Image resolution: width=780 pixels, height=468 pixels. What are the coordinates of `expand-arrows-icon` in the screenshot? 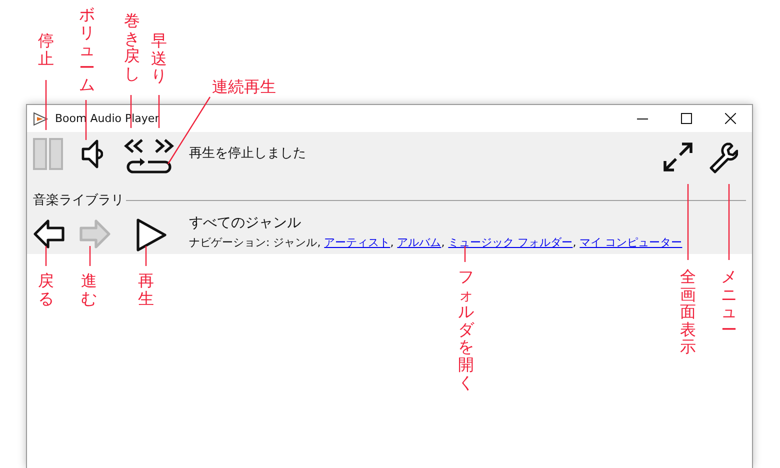 It's located at (678, 157).